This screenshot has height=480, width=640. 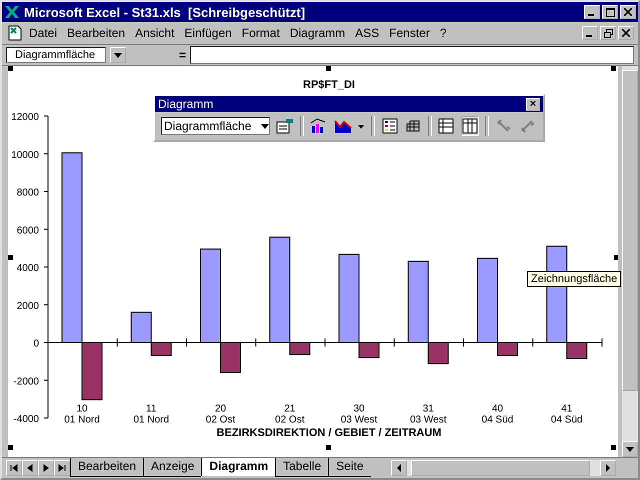 I want to click on y-tick-label: 2000, so click(x=27, y=306).